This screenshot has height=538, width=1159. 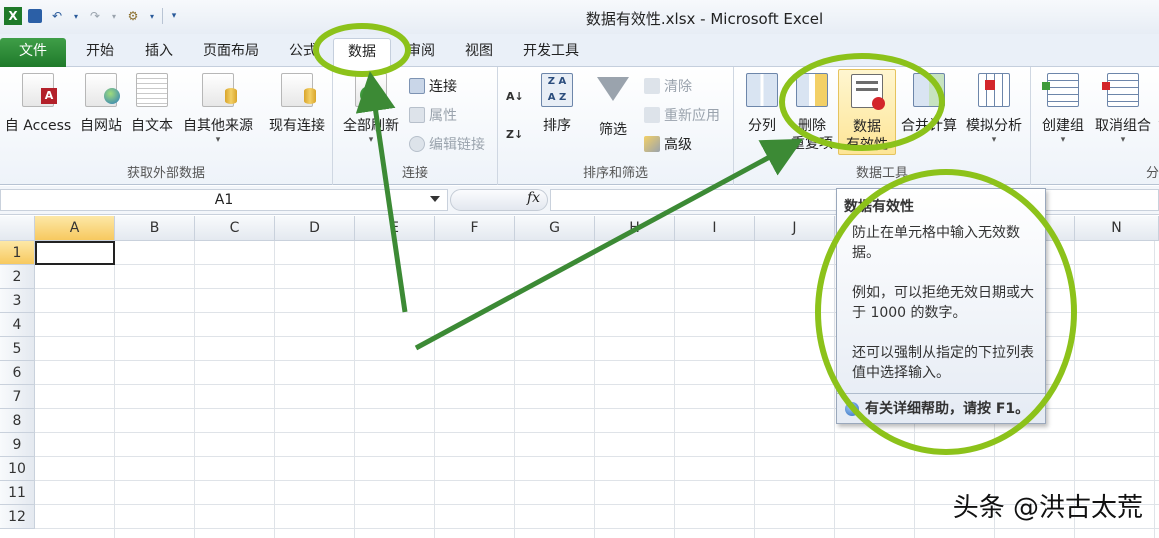 What do you see at coordinates (75, 253) in the screenshot?
I see `selected-cell-a1` at bounding box center [75, 253].